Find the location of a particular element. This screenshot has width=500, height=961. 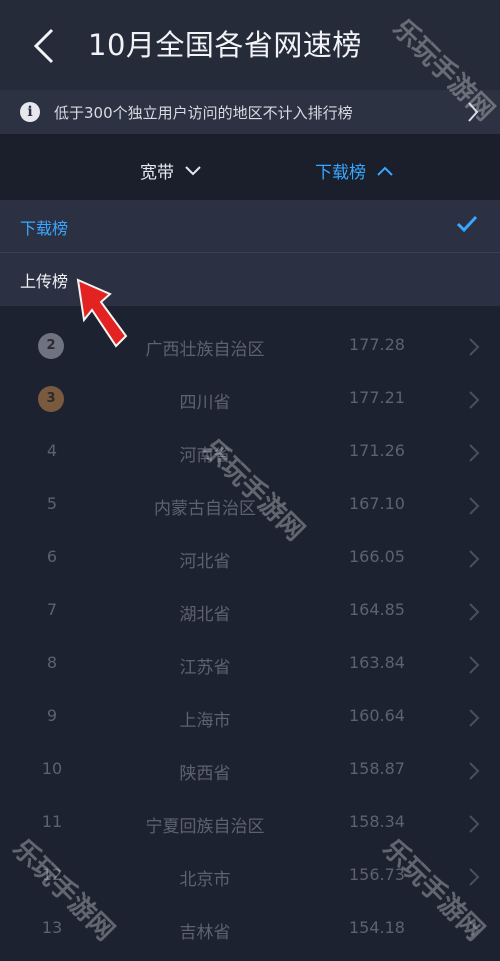

table-row: 8 江苏省 163.84 is located at coordinates (250, 665).